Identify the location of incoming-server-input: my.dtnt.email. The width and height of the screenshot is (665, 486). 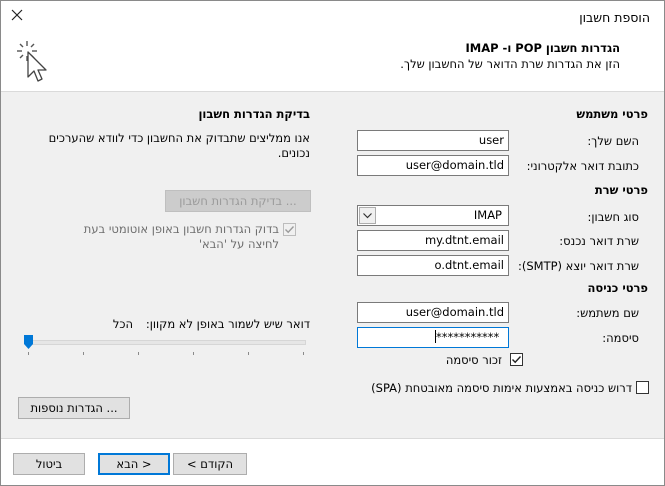
(433, 240).